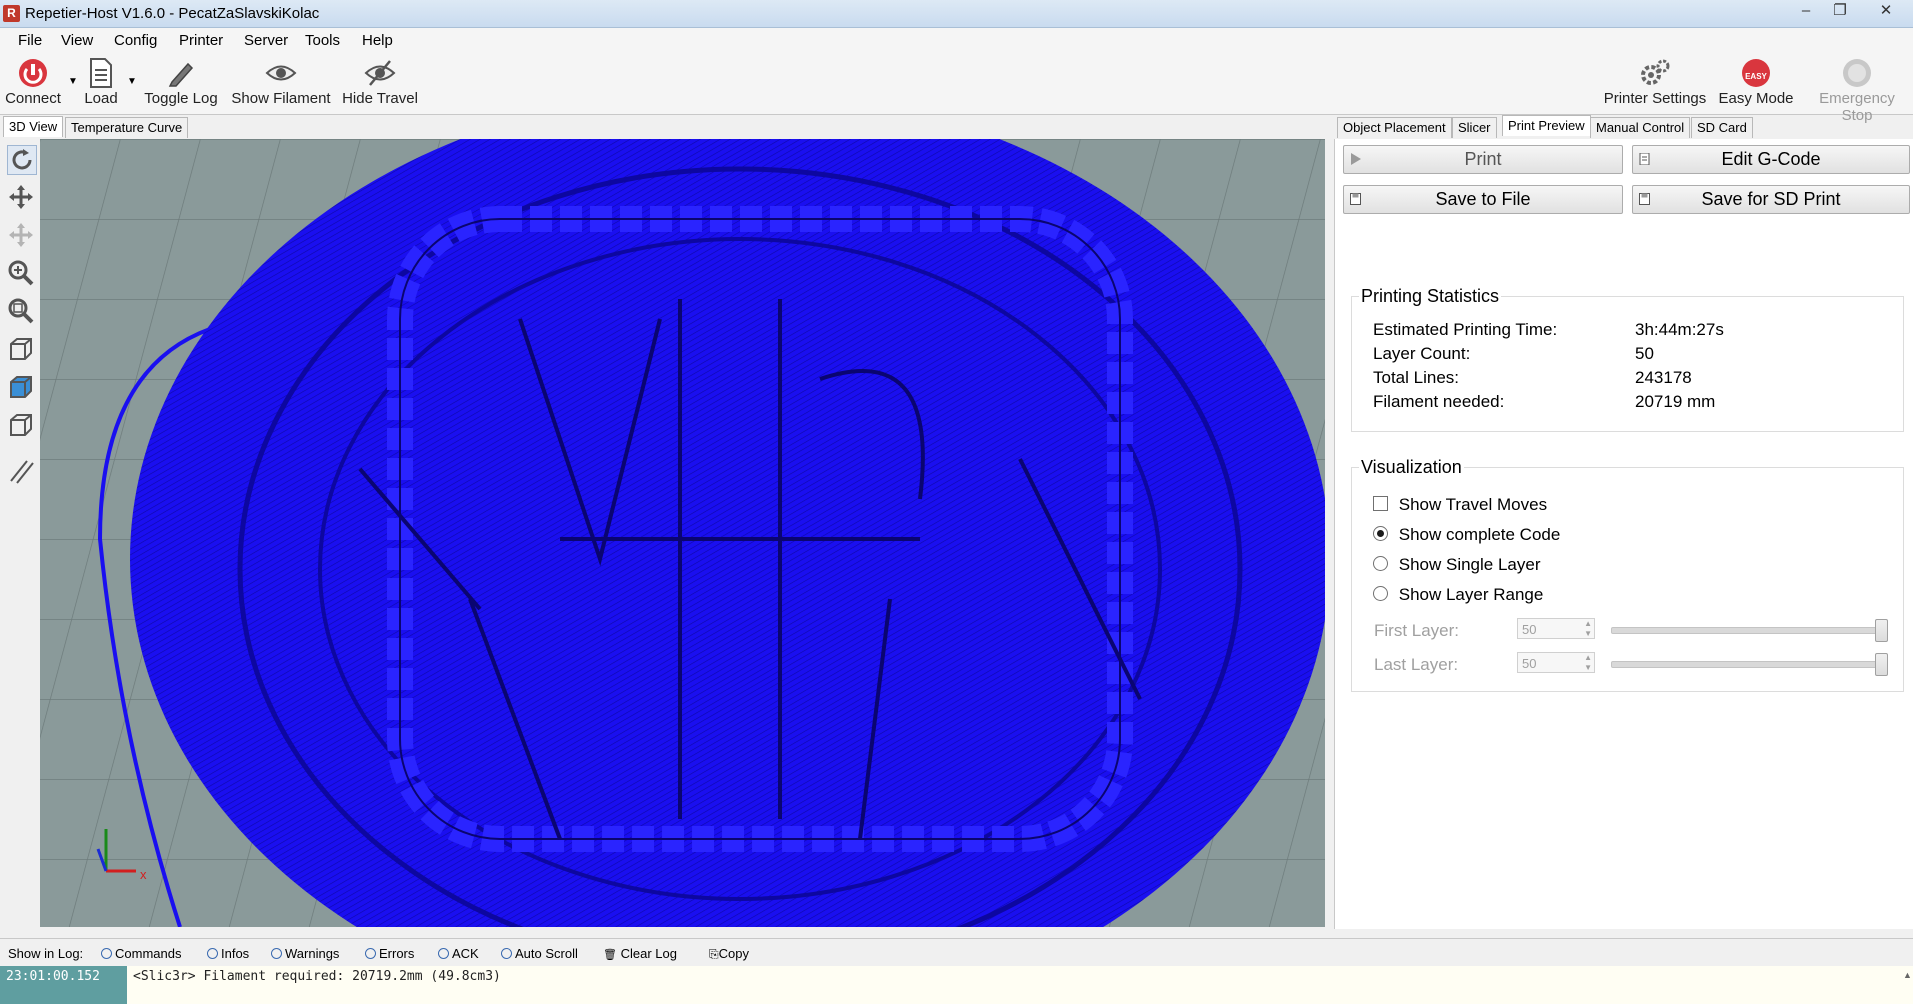 This screenshot has height=1004, width=1913. Describe the element at coordinates (1356, 159) in the screenshot. I see `play-icon` at that location.